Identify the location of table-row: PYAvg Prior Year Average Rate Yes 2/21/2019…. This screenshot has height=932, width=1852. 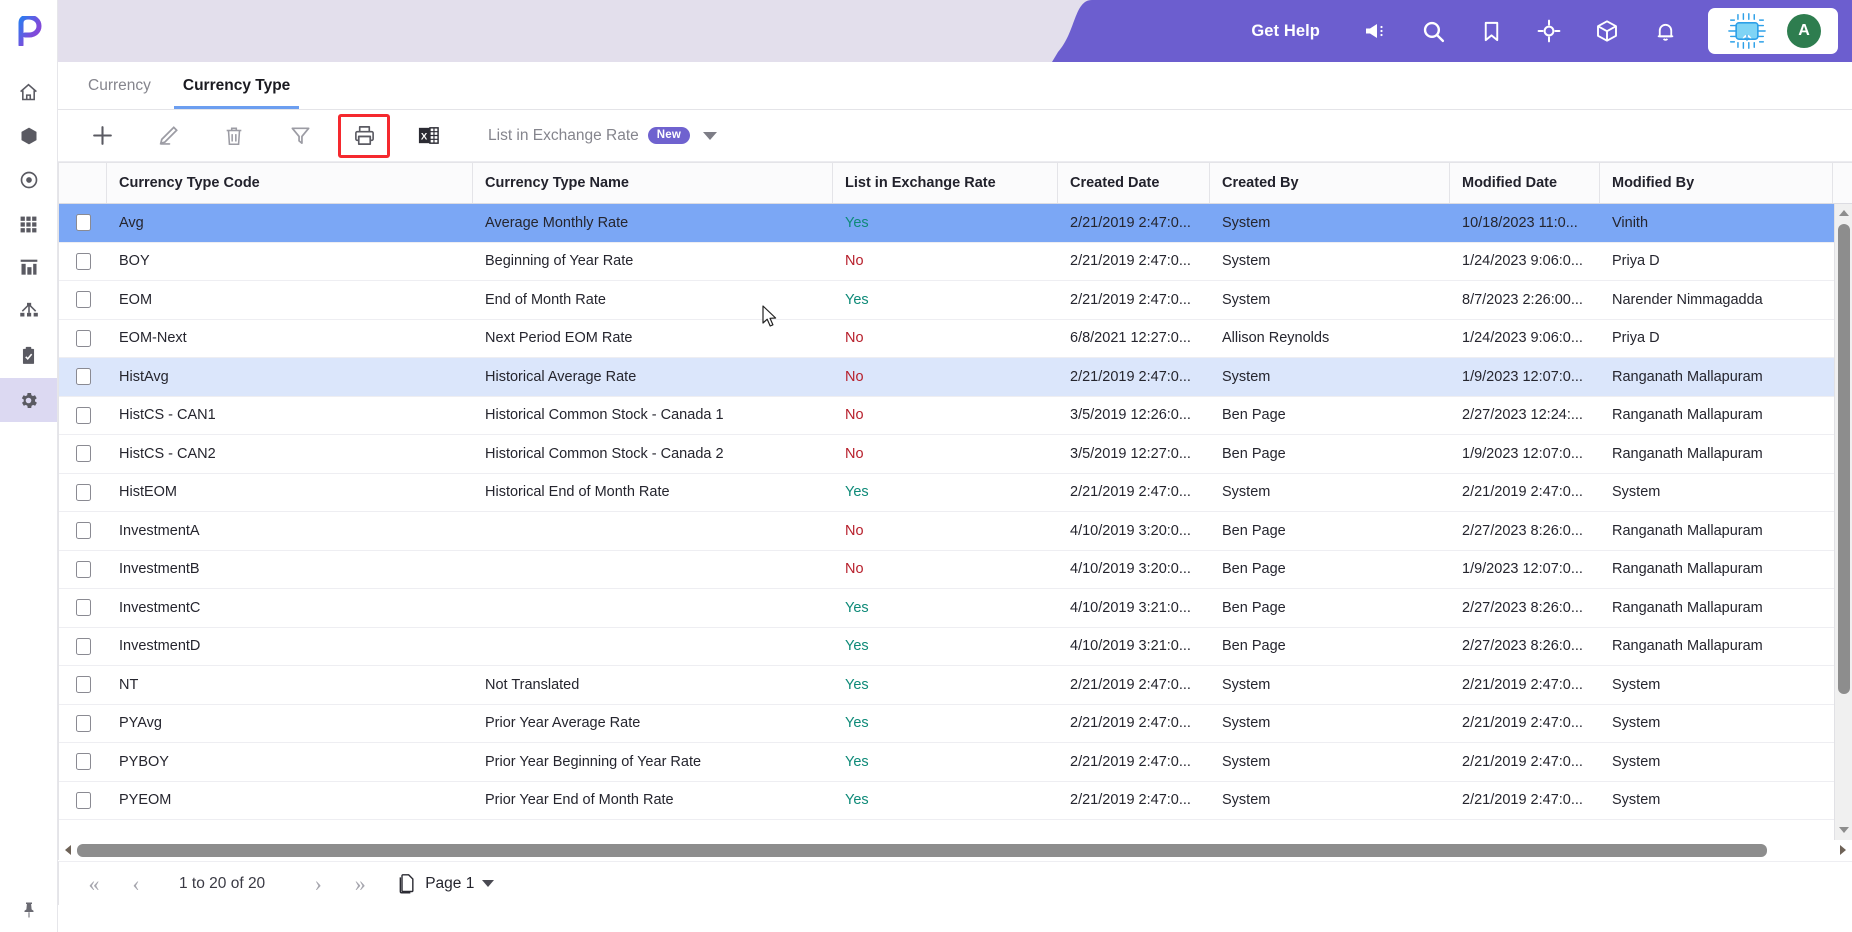
(946, 724).